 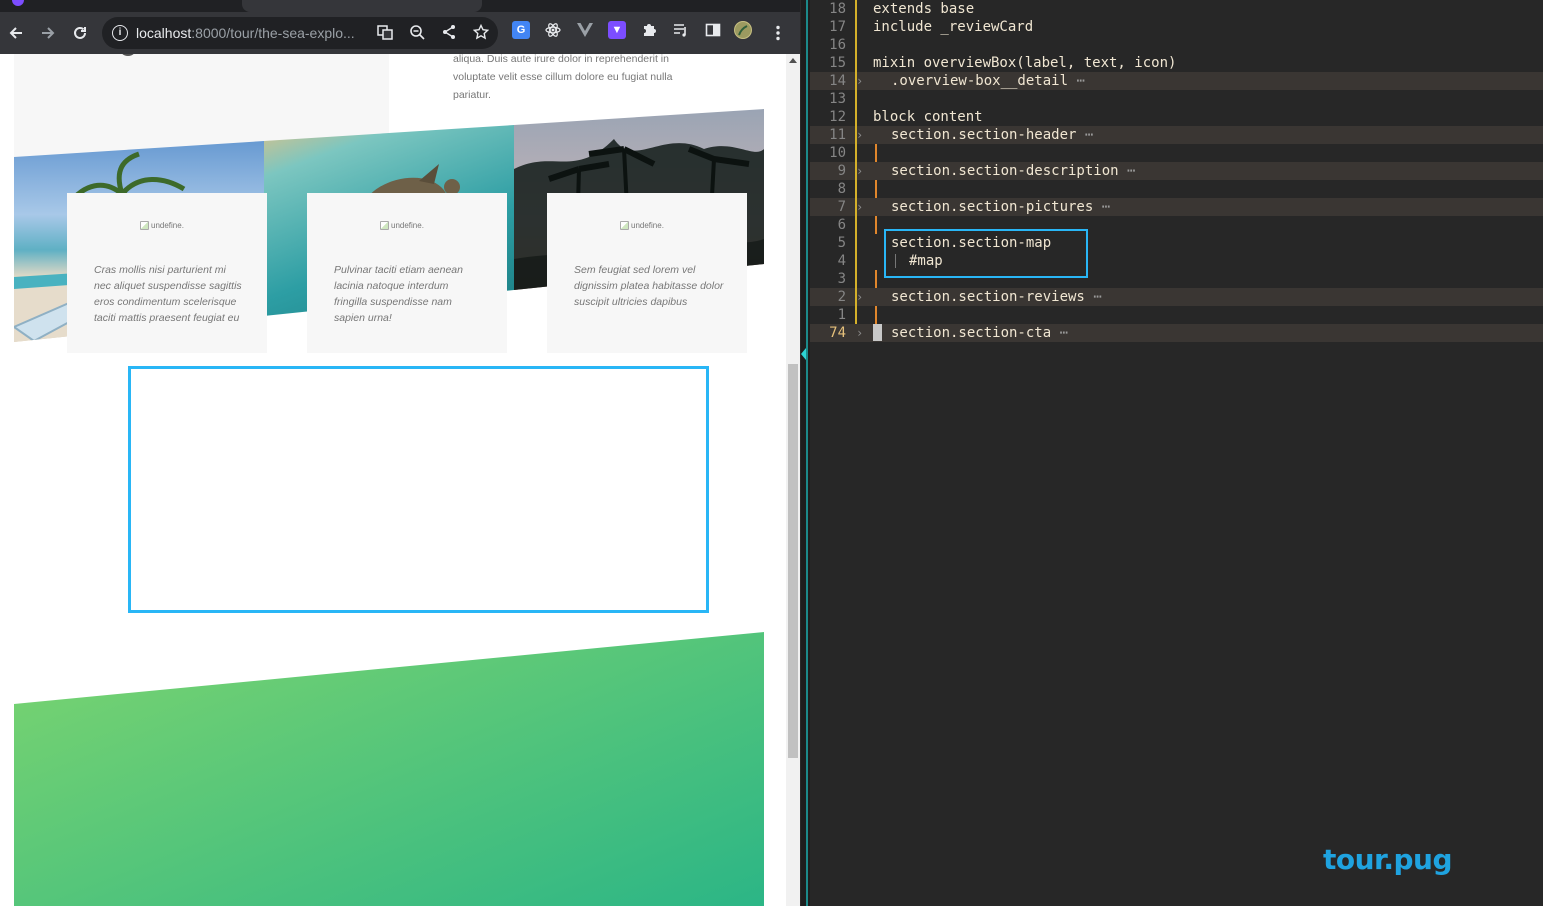 I want to click on code-text: include _reviewCard, so click(x=953, y=27).